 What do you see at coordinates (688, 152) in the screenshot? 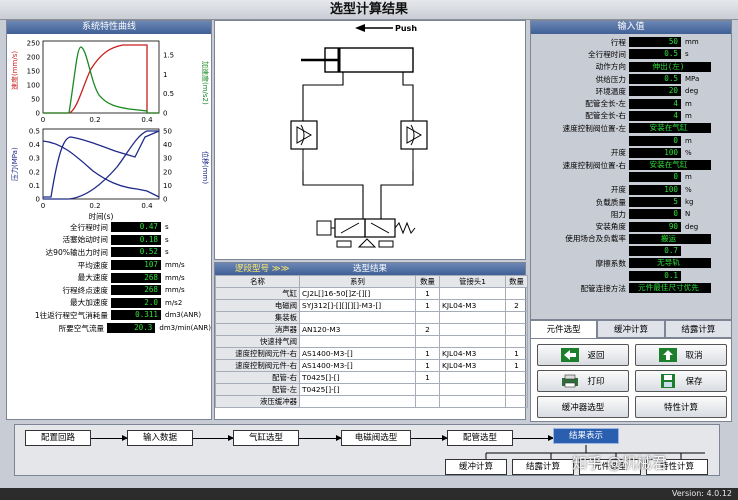
I see `input-unit: %` at bounding box center [688, 152].